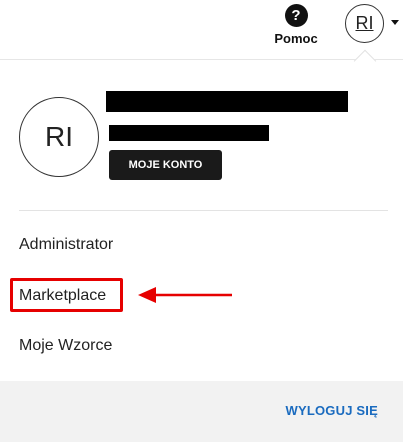 The width and height of the screenshot is (403, 442). Describe the element at coordinates (201, 411) in the screenshot. I see `dropdown-footer: WYLOGUJ SIĘ` at that location.